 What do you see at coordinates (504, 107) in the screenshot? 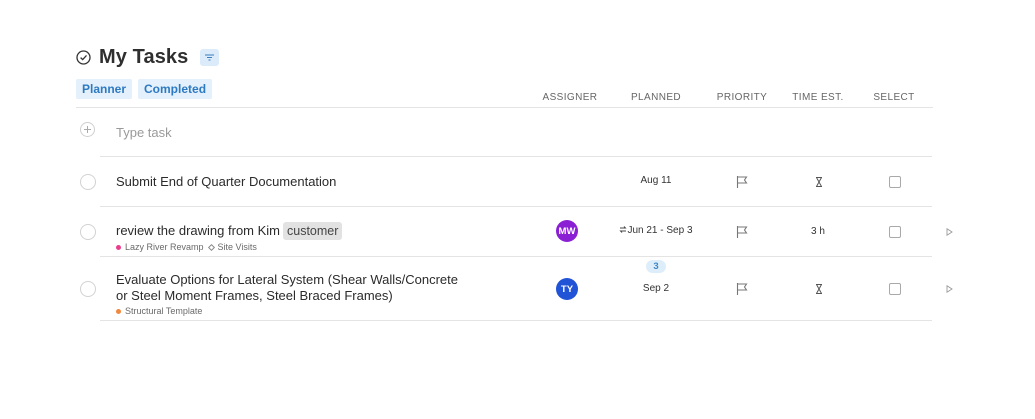
I see `header-divider` at bounding box center [504, 107].